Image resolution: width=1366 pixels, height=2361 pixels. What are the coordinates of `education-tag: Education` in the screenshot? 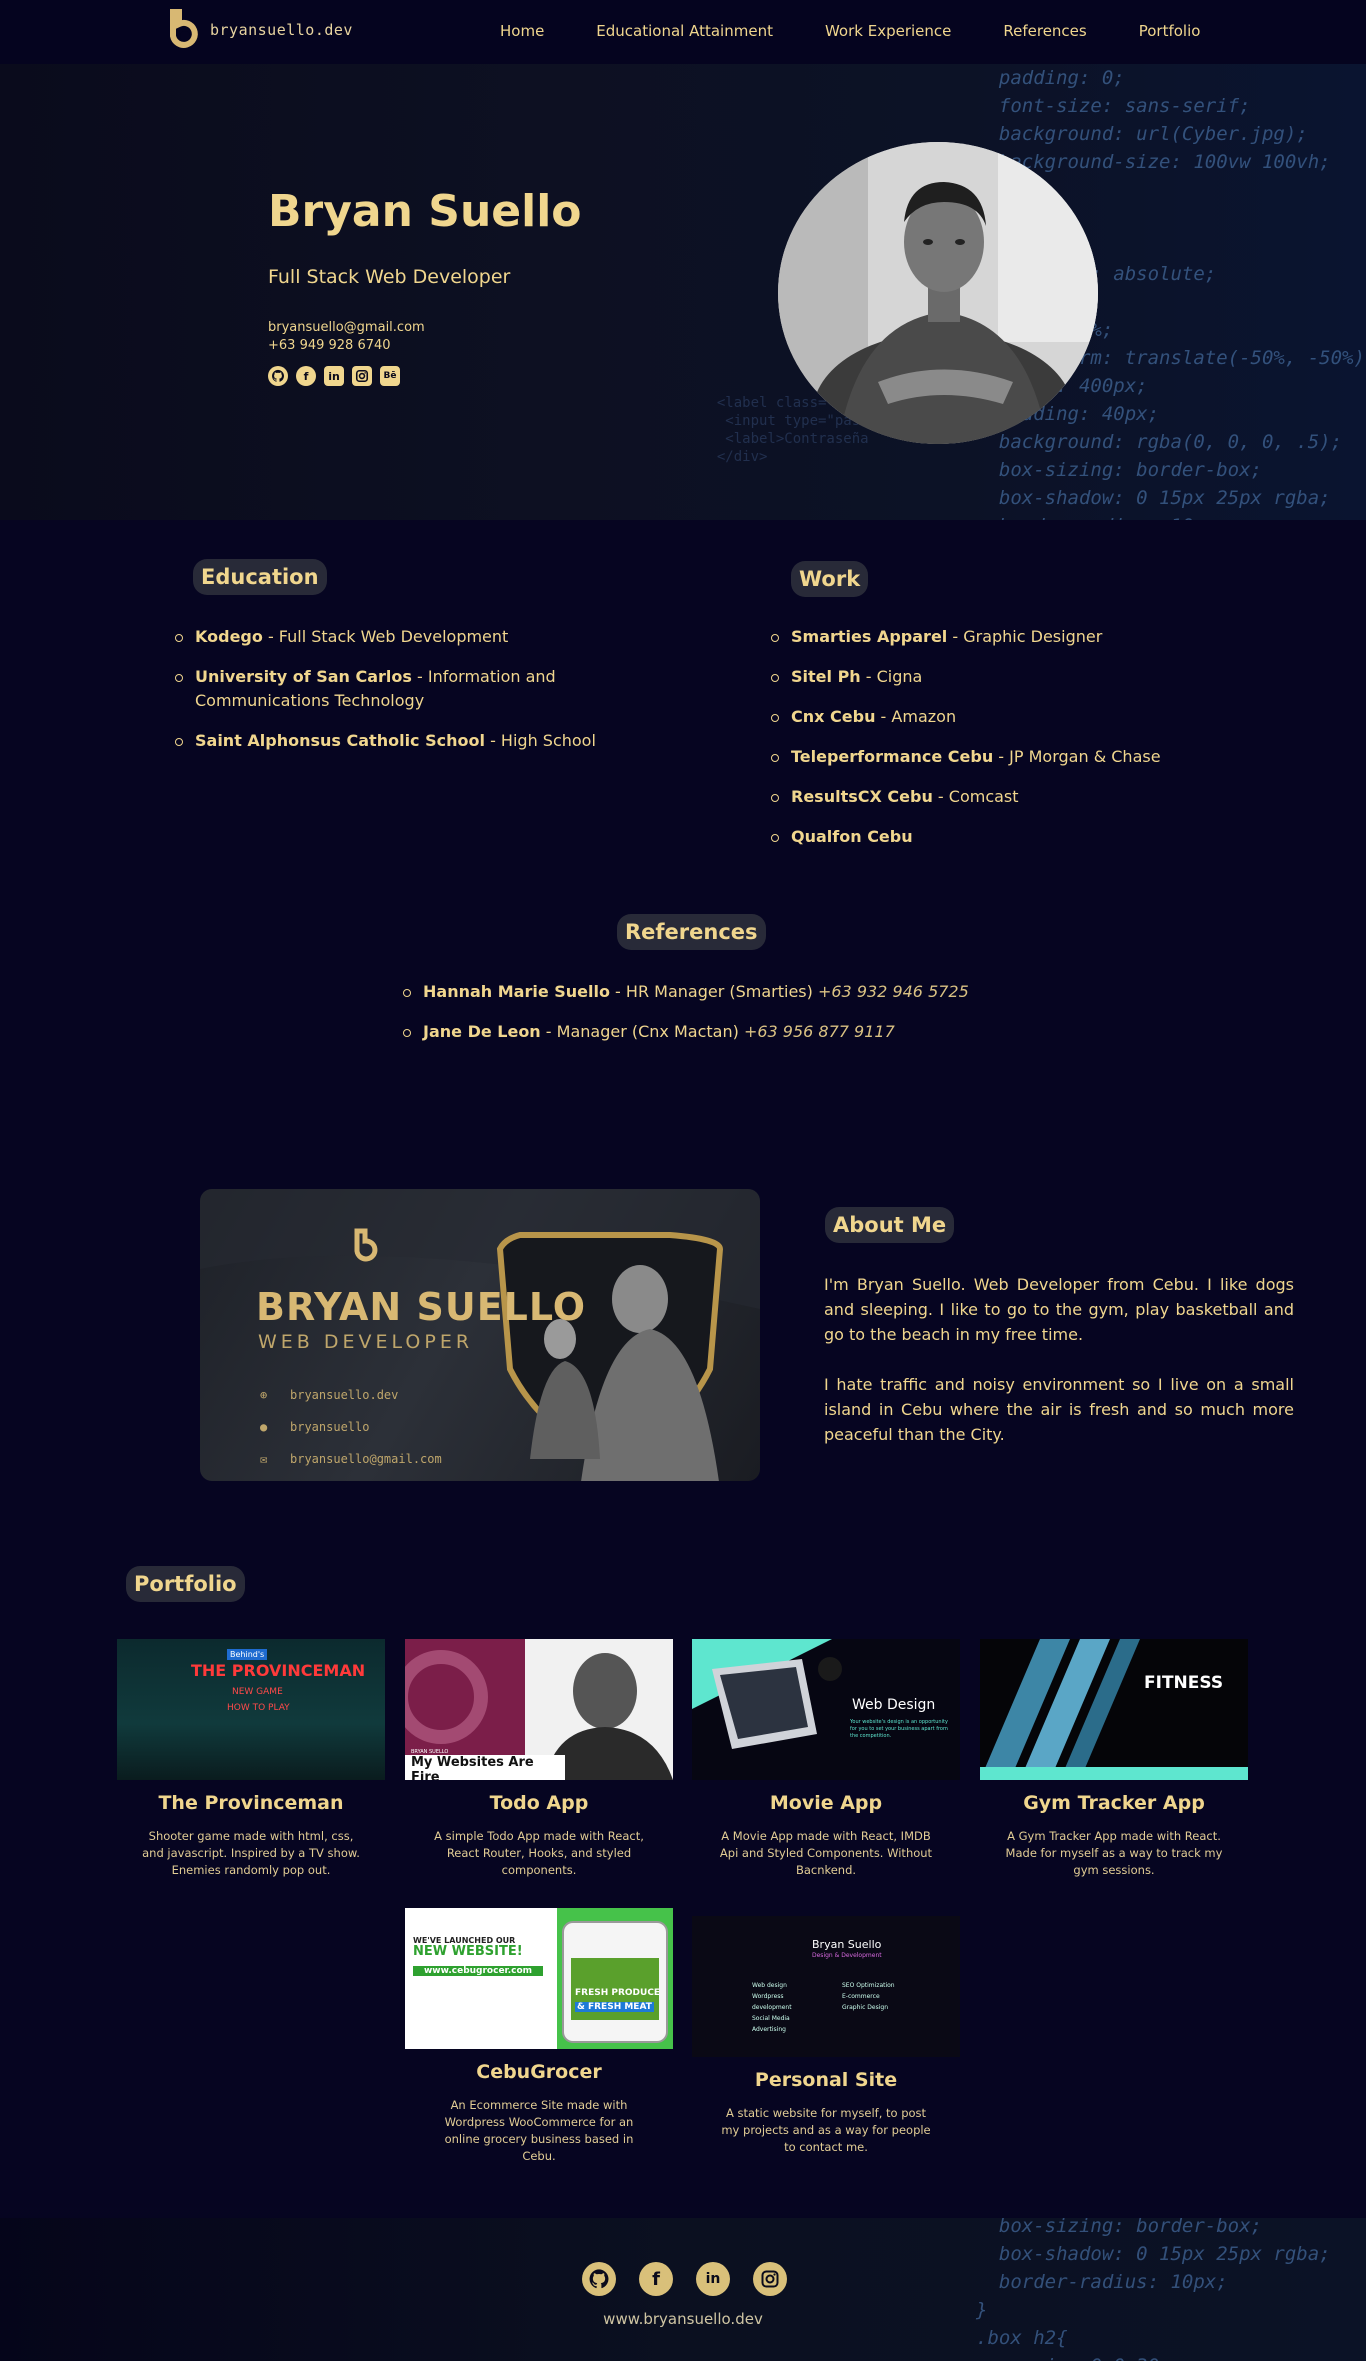 It's located at (260, 577).